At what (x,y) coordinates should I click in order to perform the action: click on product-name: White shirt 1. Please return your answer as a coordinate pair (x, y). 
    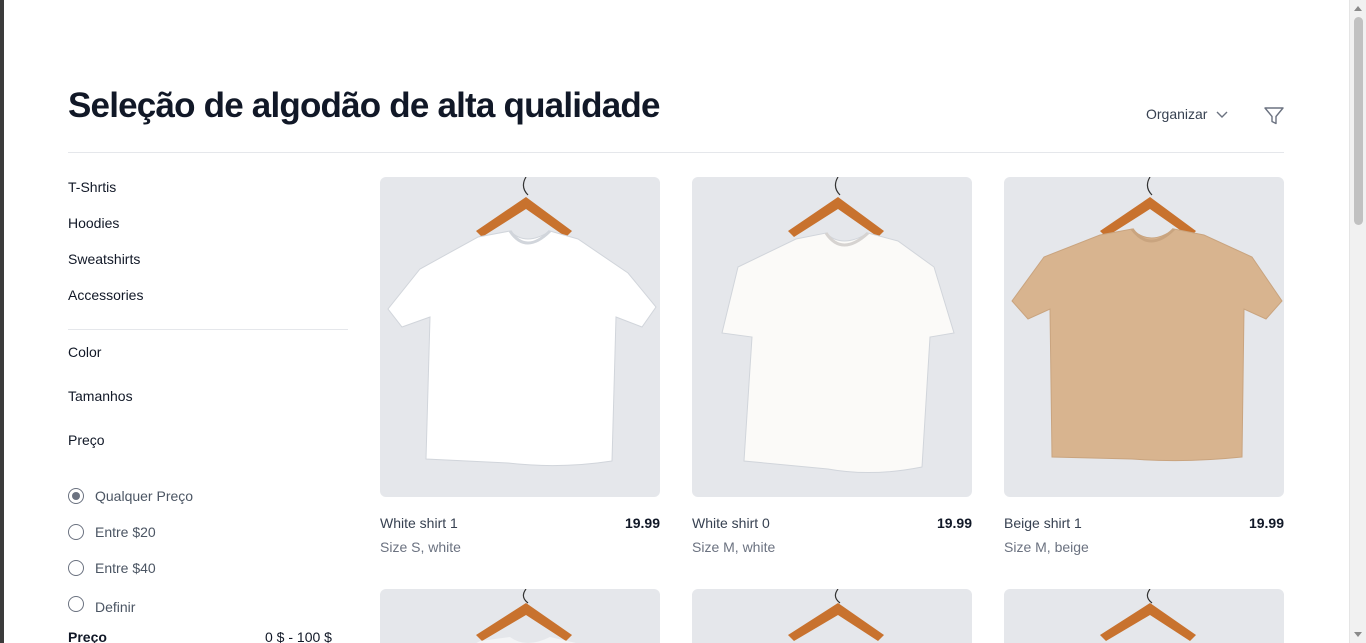
    Looking at the image, I should click on (419, 523).